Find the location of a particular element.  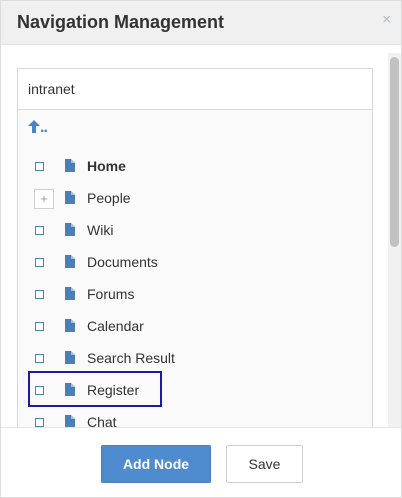

scrollbar is located at coordinates (394, 240).